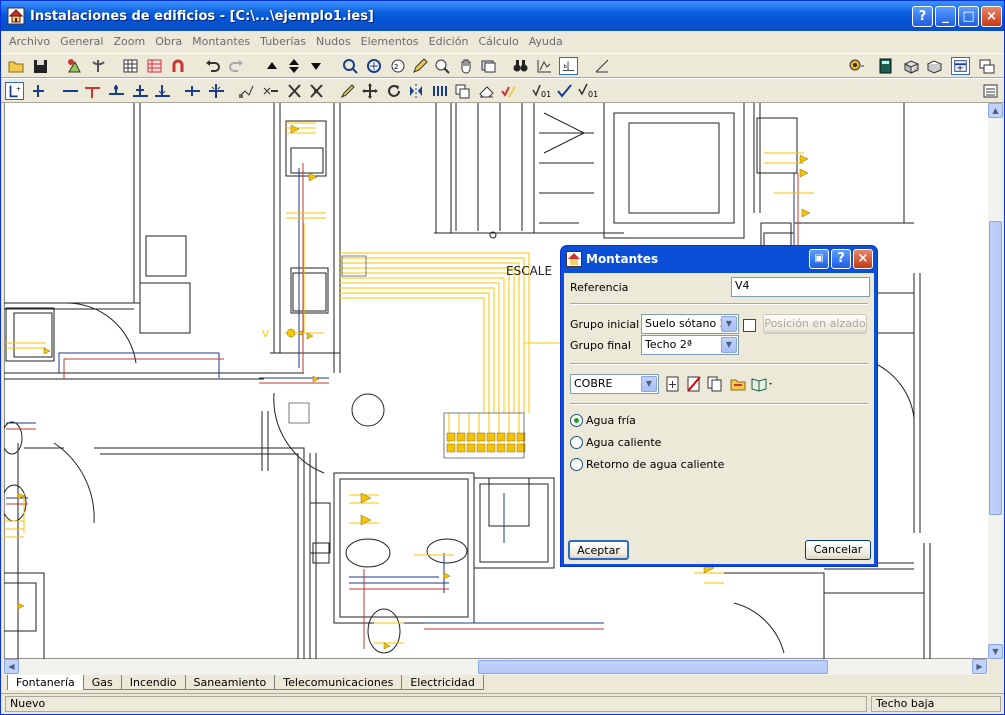  What do you see at coordinates (390, 41) in the screenshot?
I see `menu-elementos: Elementos` at bounding box center [390, 41].